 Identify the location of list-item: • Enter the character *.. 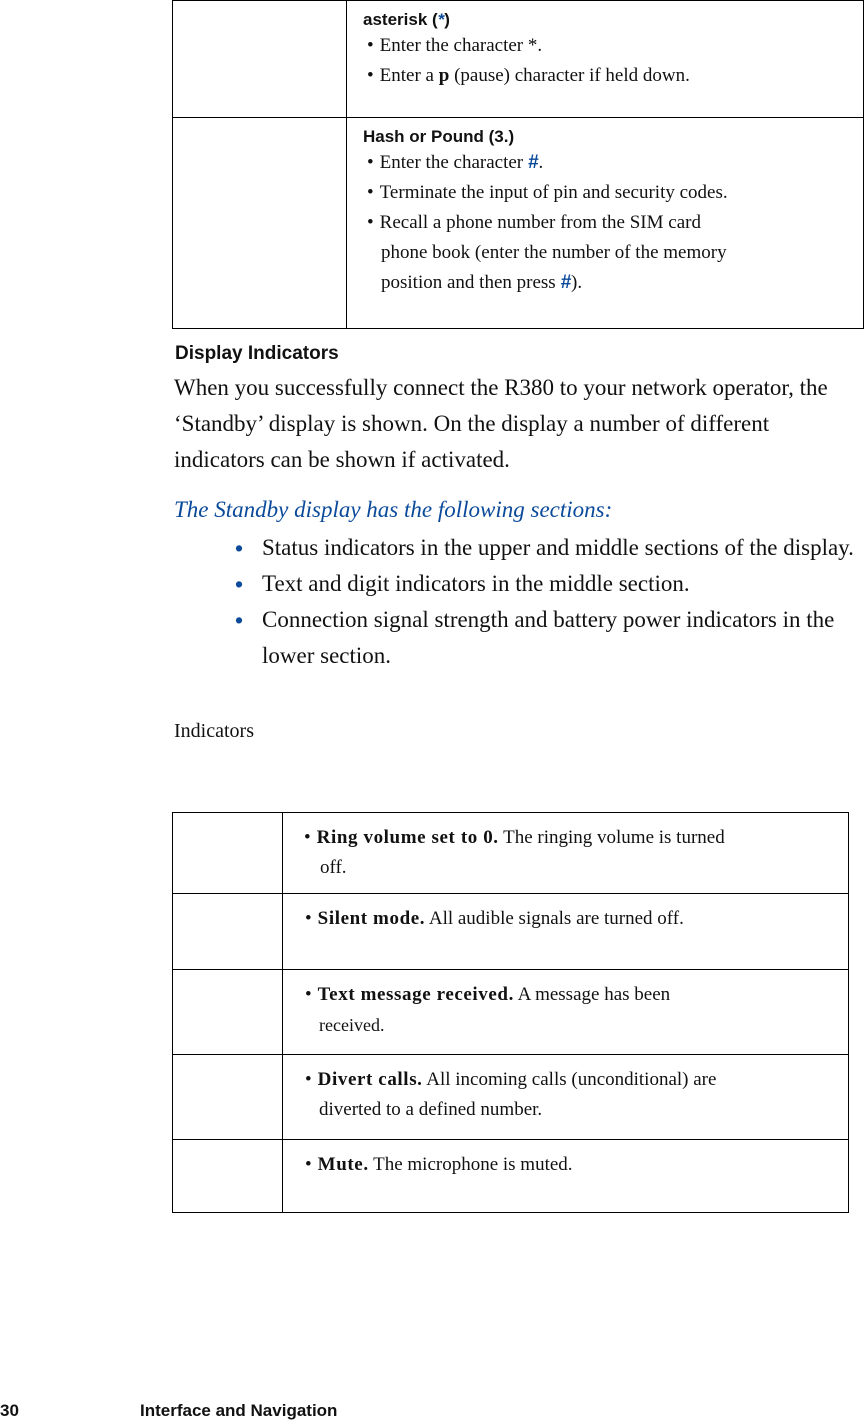
(455, 45).